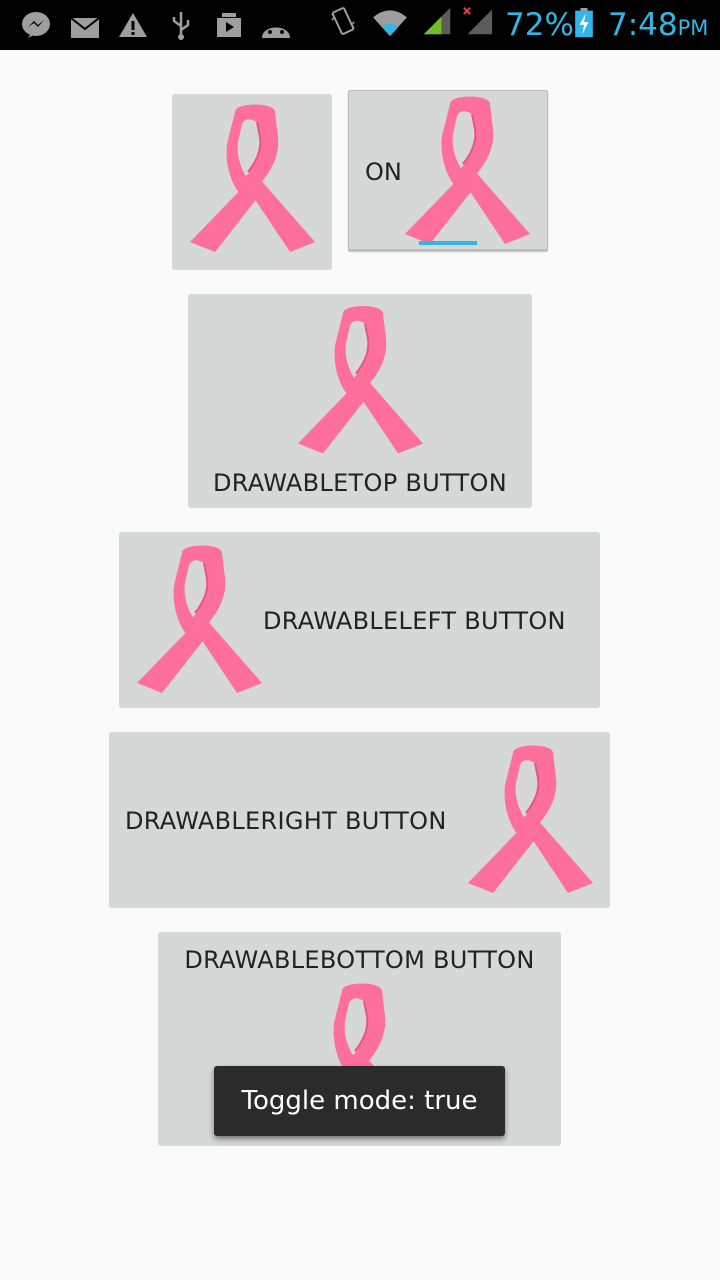 The image size is (720, 1280). Describe the element at coordinates (448, 243) in the screenshot. I see `toggle-indicator` at that location.